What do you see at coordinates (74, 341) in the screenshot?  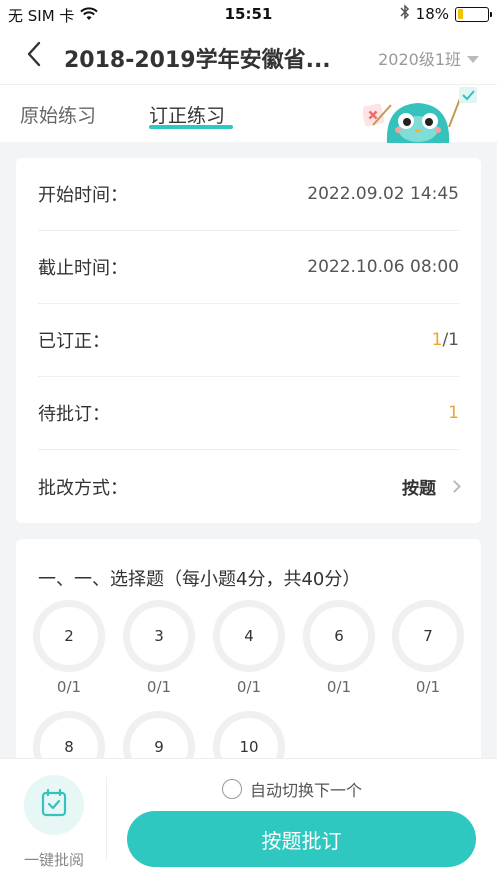 I see `corrected-label: 已订正：` at bounding box center [74, 341].